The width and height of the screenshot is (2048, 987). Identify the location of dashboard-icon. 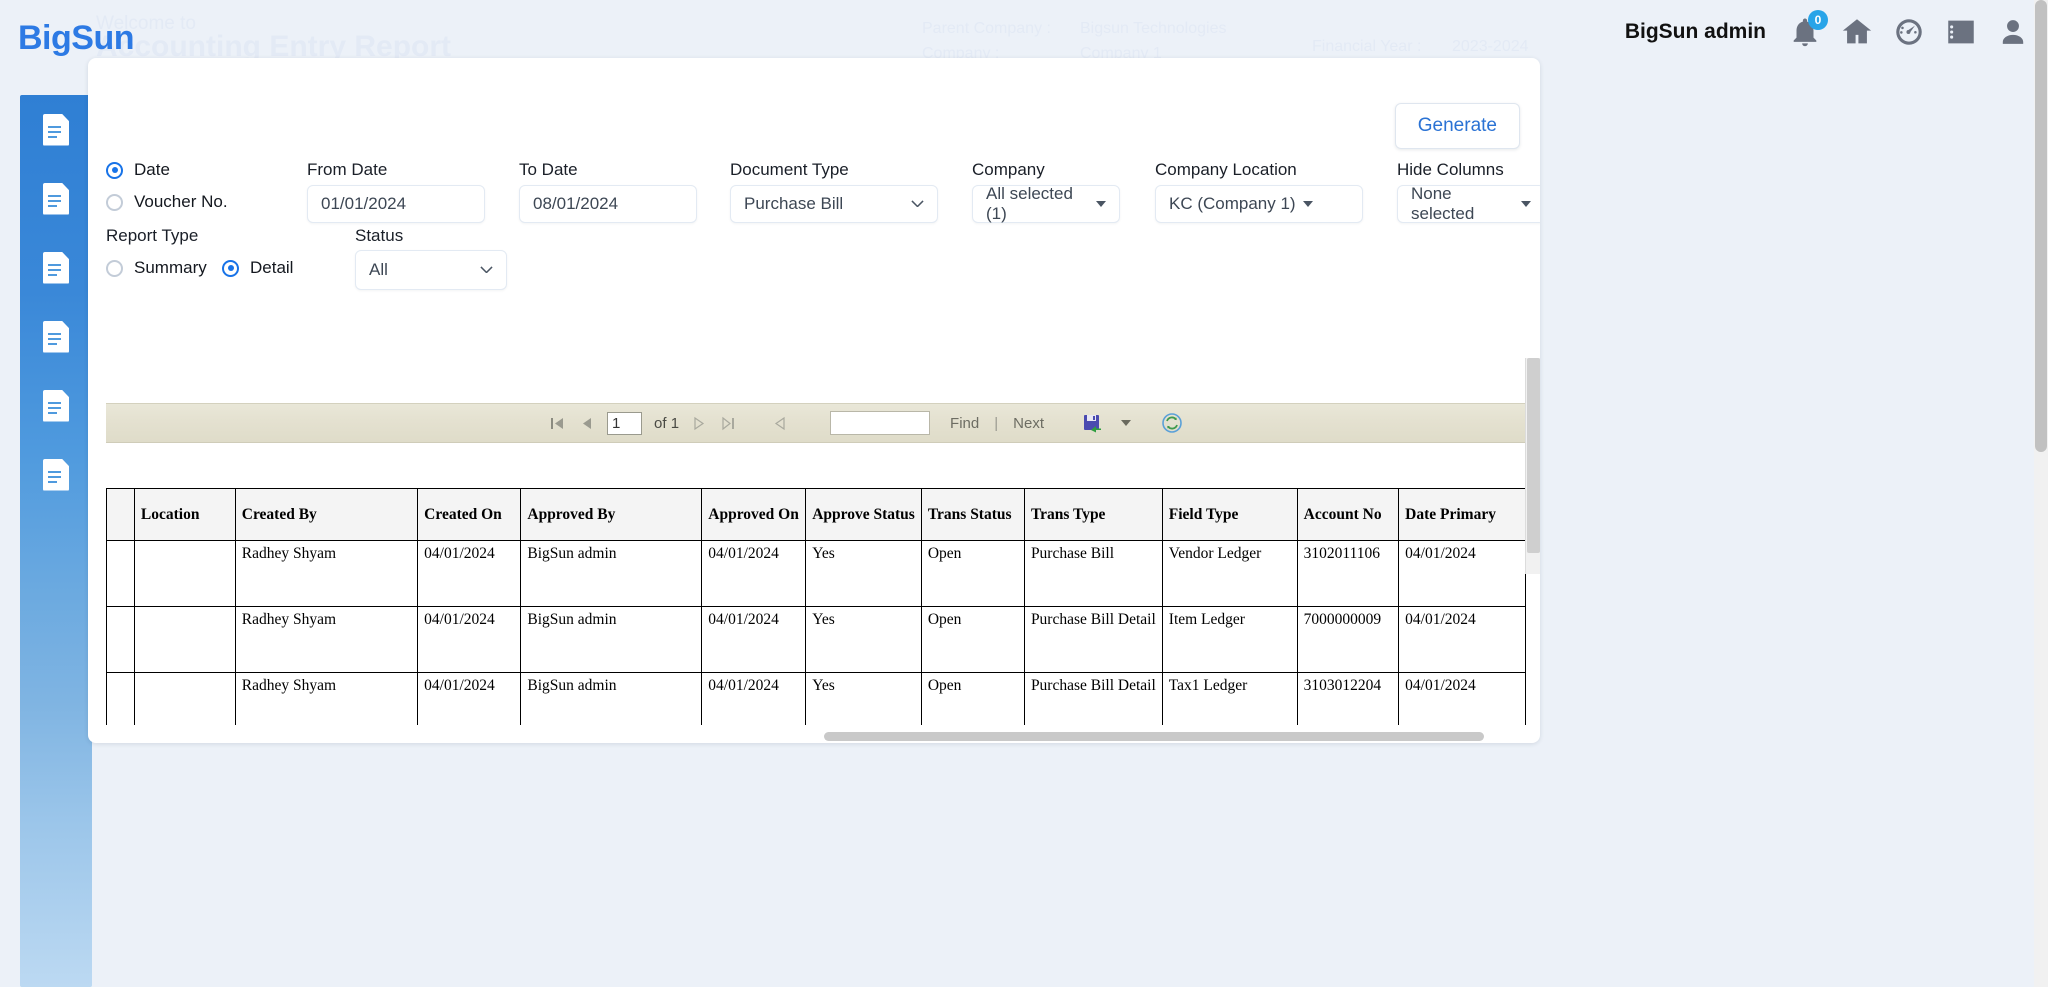
(1909, 32).